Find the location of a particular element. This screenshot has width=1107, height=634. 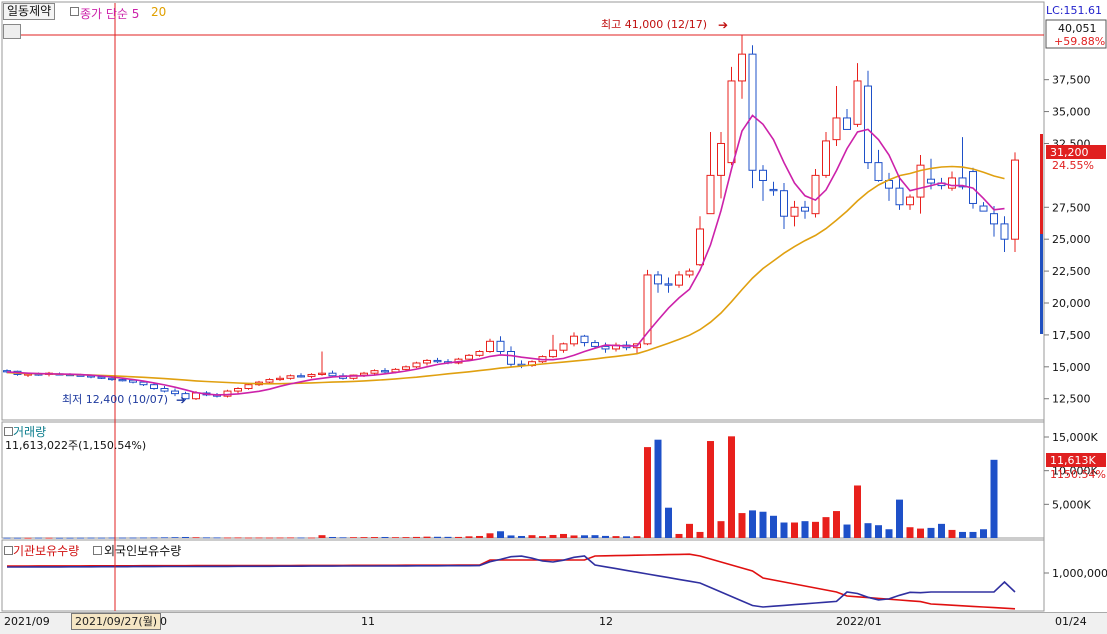

current-volume-pct: 1150.54% is located at coordinates (1078, 474).